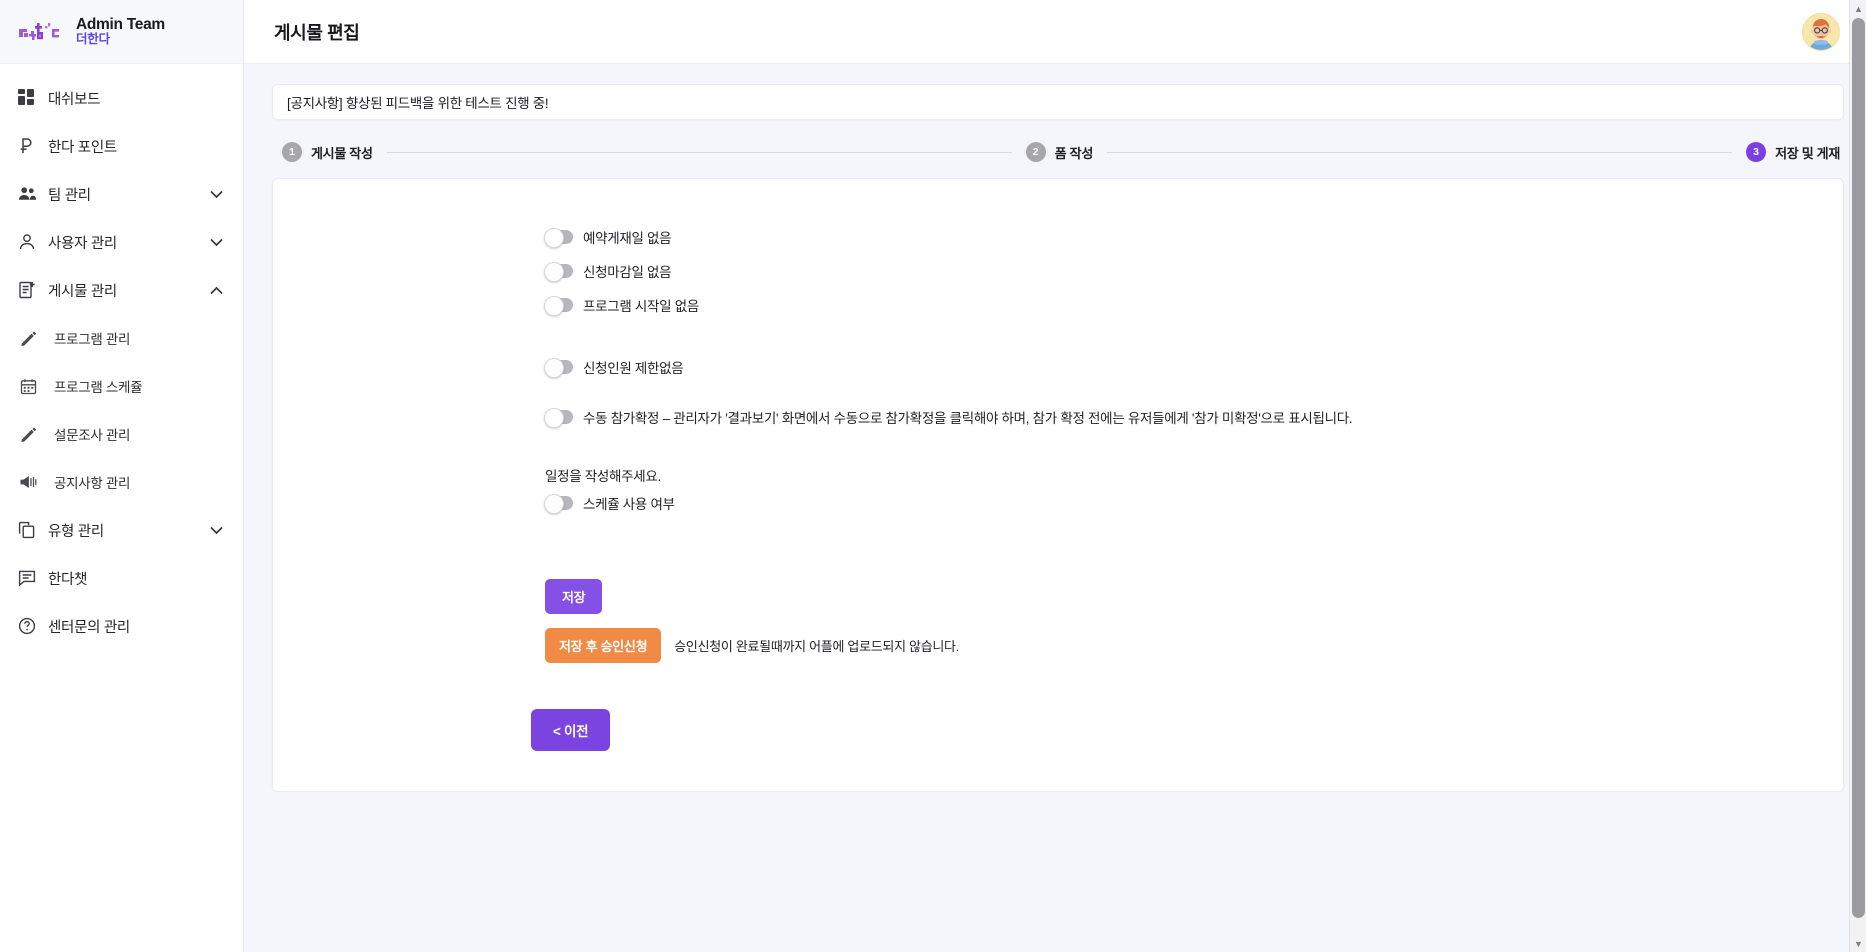  What do you see at coordinates (121, 146) in the screenshot?
I see `sidebar-item-points: 한다 포인트` at bounding box center [121, 146].